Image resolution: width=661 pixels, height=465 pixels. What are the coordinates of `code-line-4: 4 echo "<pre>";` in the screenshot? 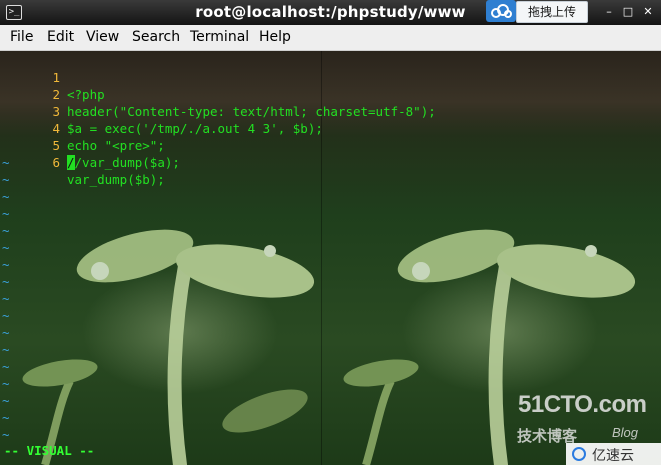 It's located at (82, 128).